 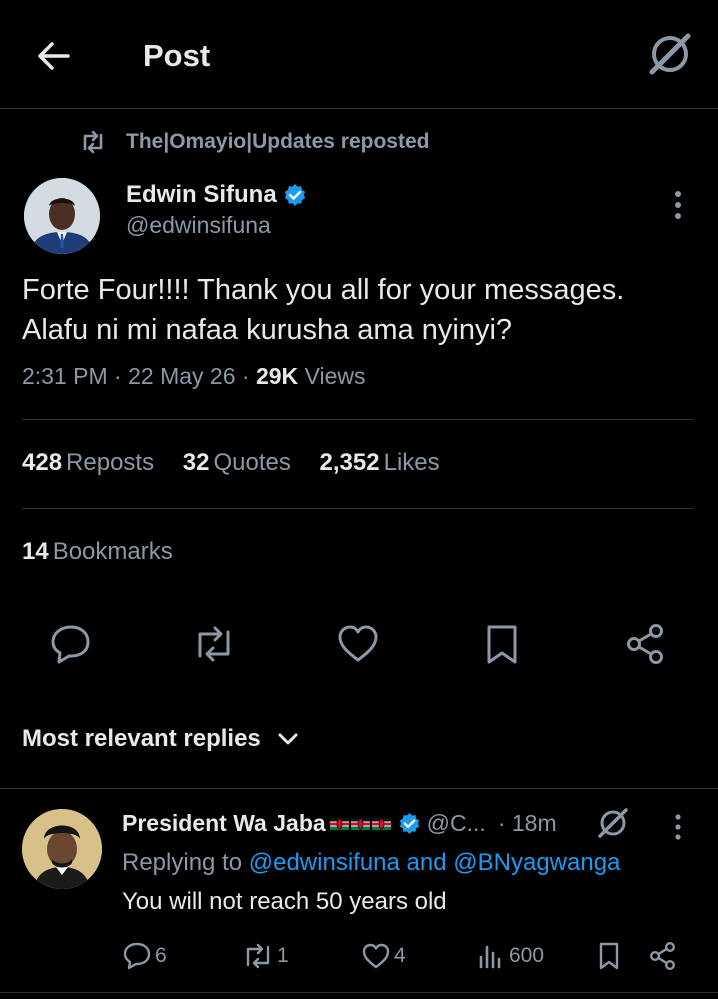 What do you see at coordinates (324, 862) in the screenshot?
I see `mention-link: @edwinsifuna` at bounding box center [324, 862].